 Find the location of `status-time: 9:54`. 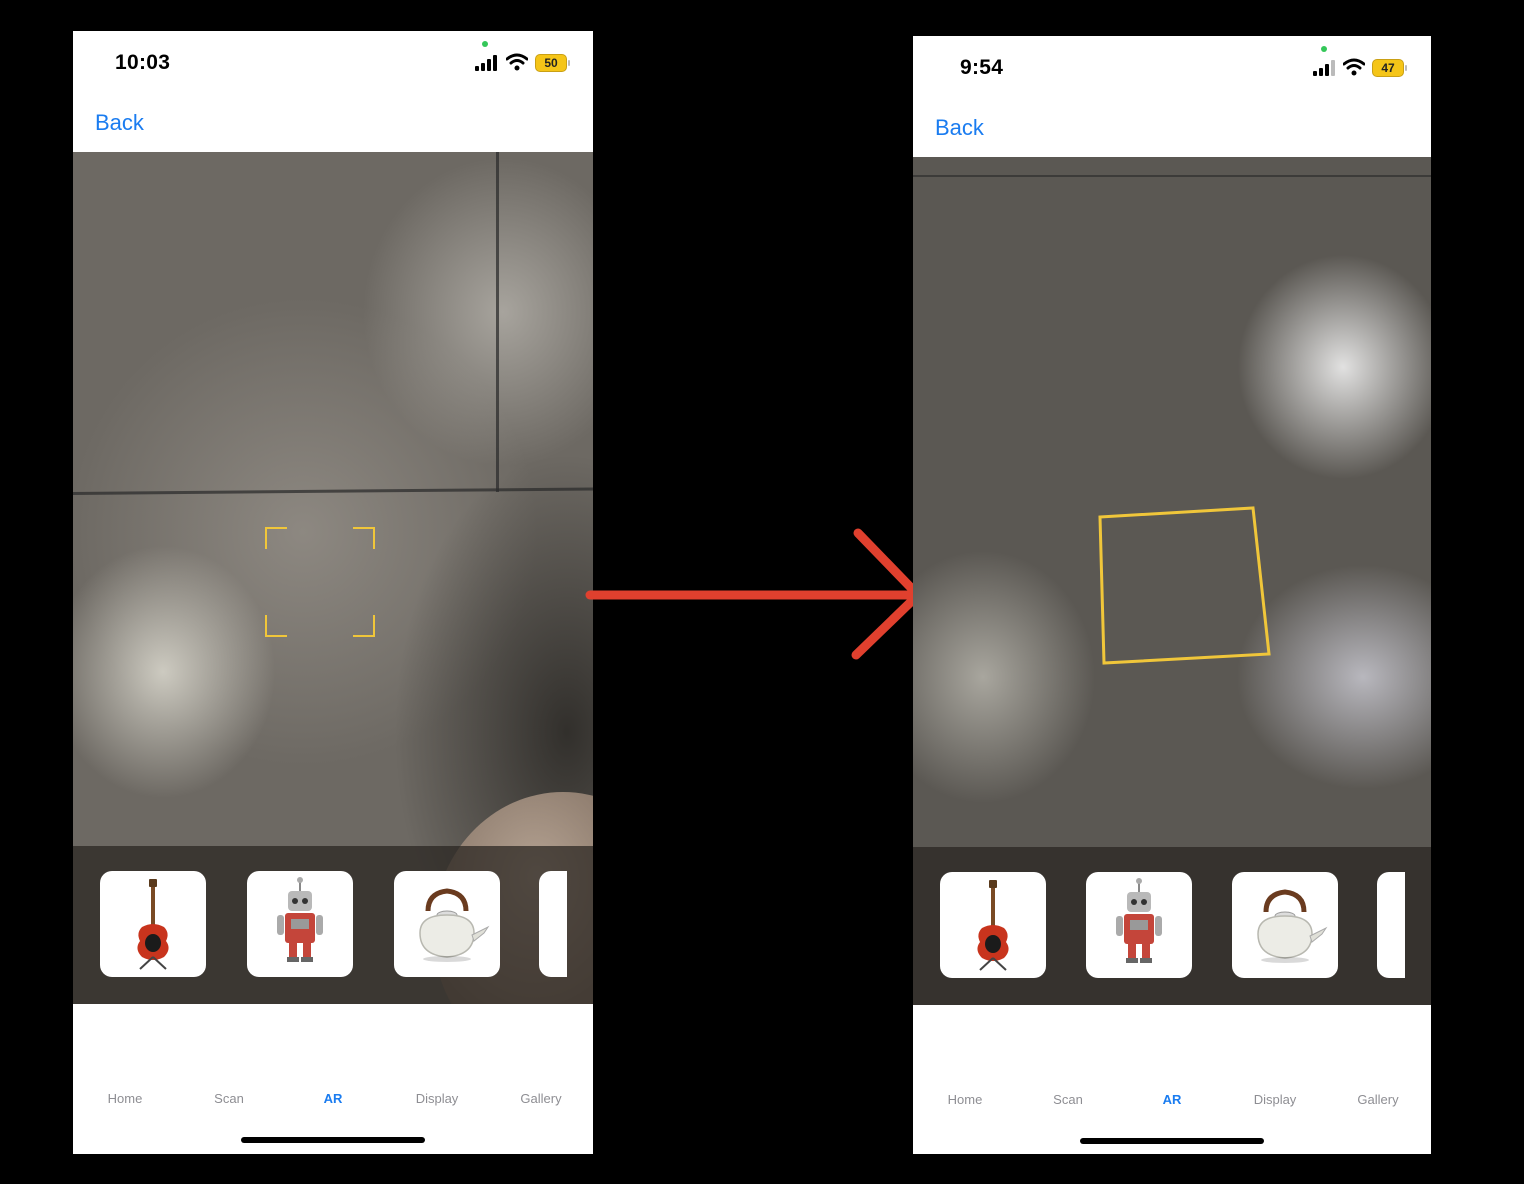

status-time: 9:54 is located at coordinates (982, 67).